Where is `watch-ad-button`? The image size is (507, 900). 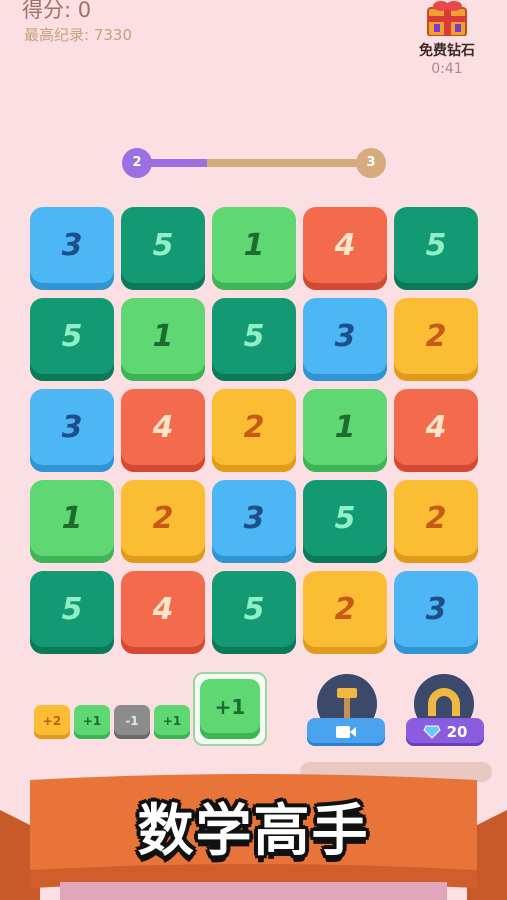
watch-ad-button is located at coordinates (346, 732).